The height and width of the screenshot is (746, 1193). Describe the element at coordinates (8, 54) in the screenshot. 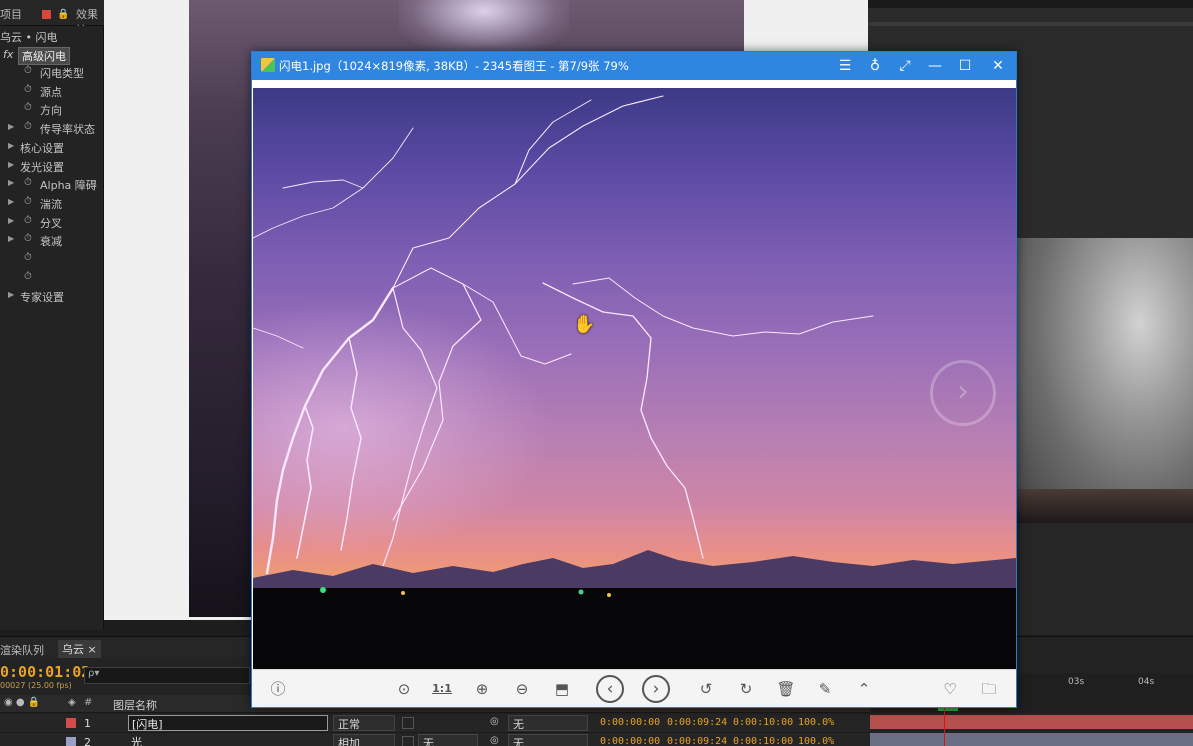

I see `fx-icon: fx` at that location.